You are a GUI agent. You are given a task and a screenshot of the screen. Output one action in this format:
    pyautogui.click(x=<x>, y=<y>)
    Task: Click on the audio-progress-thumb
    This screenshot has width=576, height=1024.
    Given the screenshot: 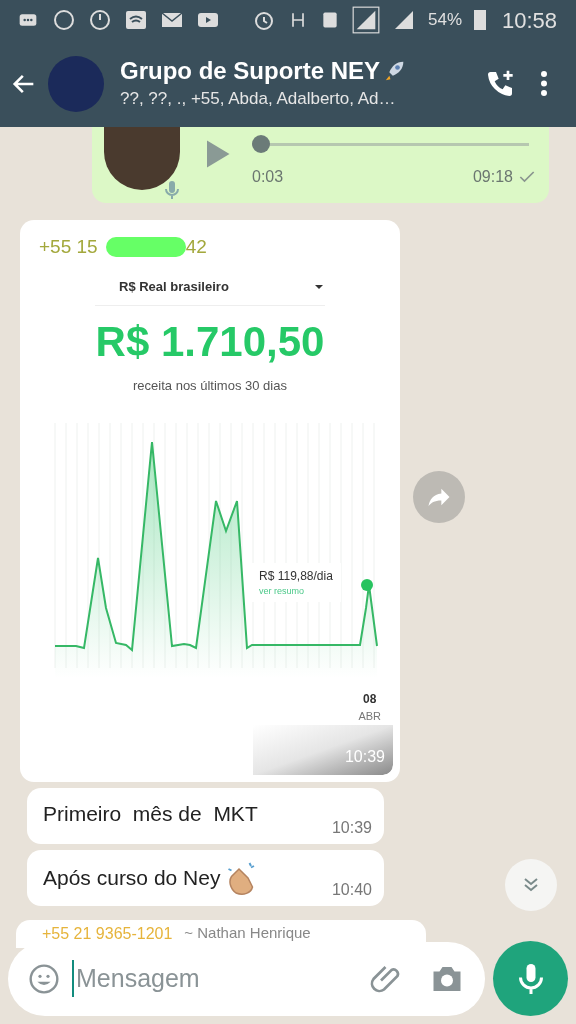 What is the action you would take?
    pyautogui.click(x=261, y=144)
    